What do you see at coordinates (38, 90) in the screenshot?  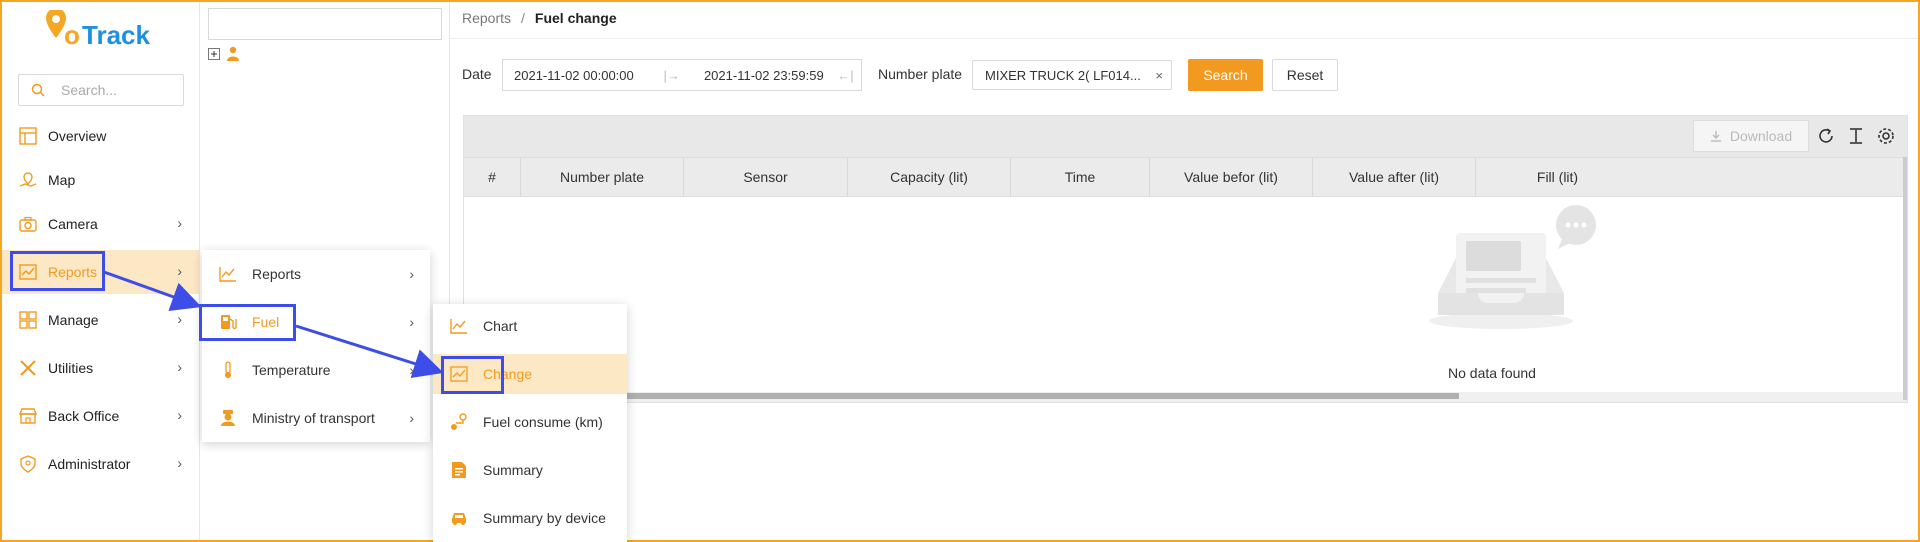 I see `search-icon` at bounding box center [38, 90].